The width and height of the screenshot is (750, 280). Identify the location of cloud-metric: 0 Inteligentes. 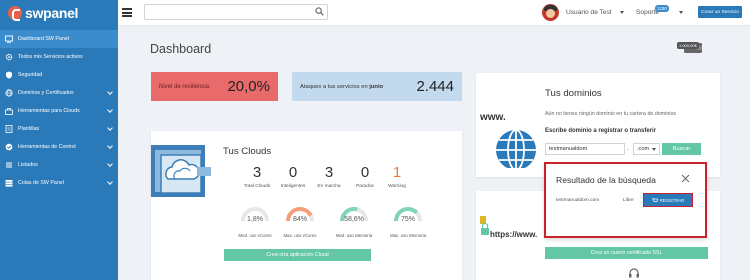
(293, 176).